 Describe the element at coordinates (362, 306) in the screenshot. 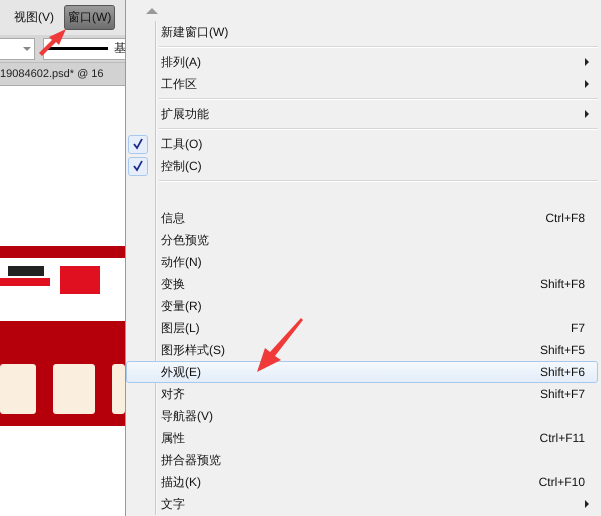

I see `menu-item: 变量(R)` at that location.